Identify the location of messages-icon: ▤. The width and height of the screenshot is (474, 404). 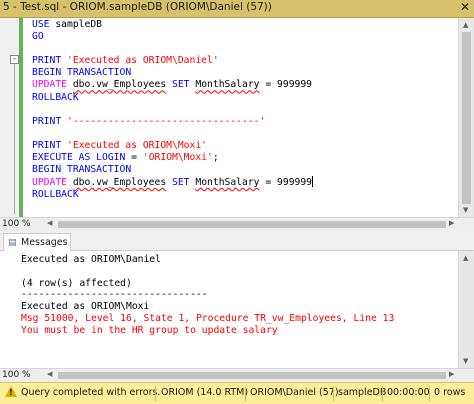
(12, 243).